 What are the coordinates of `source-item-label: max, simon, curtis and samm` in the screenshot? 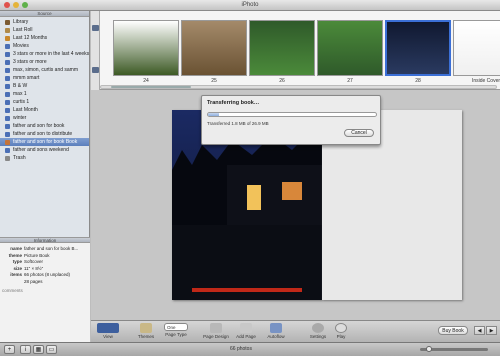 It's located at (46, 70).